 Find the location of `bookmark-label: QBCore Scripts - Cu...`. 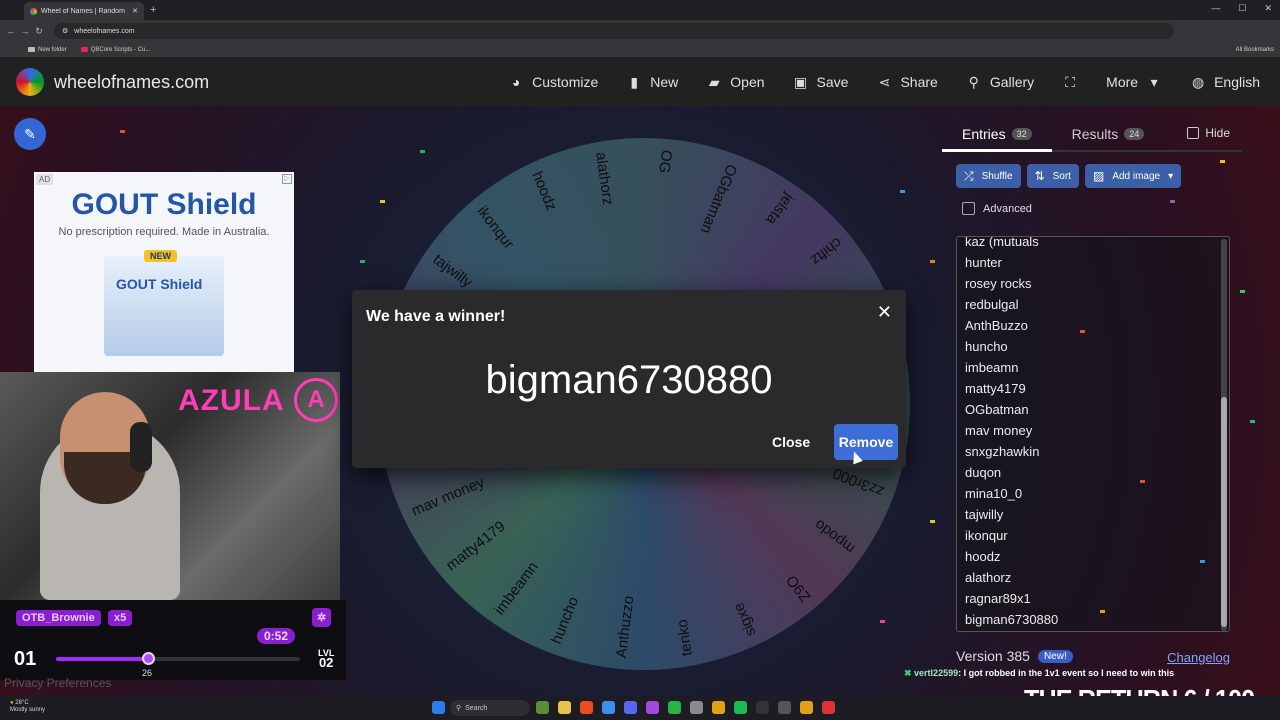

bookmark-label: QBCore Scripts - Cu... is located at coordinates (120, 49).